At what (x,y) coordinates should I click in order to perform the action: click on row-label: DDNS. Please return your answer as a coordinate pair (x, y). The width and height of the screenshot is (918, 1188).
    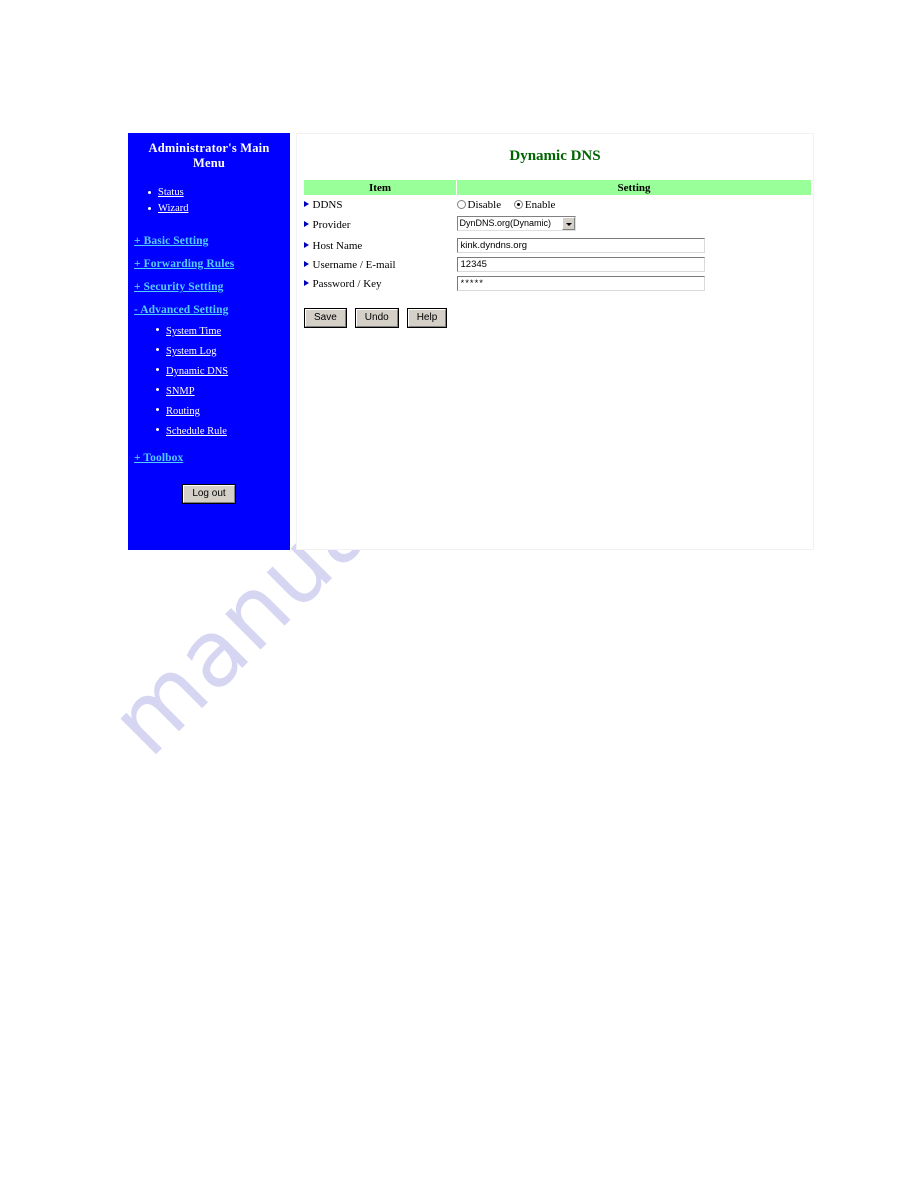
    Looking at the image, I should click on (327, 205).